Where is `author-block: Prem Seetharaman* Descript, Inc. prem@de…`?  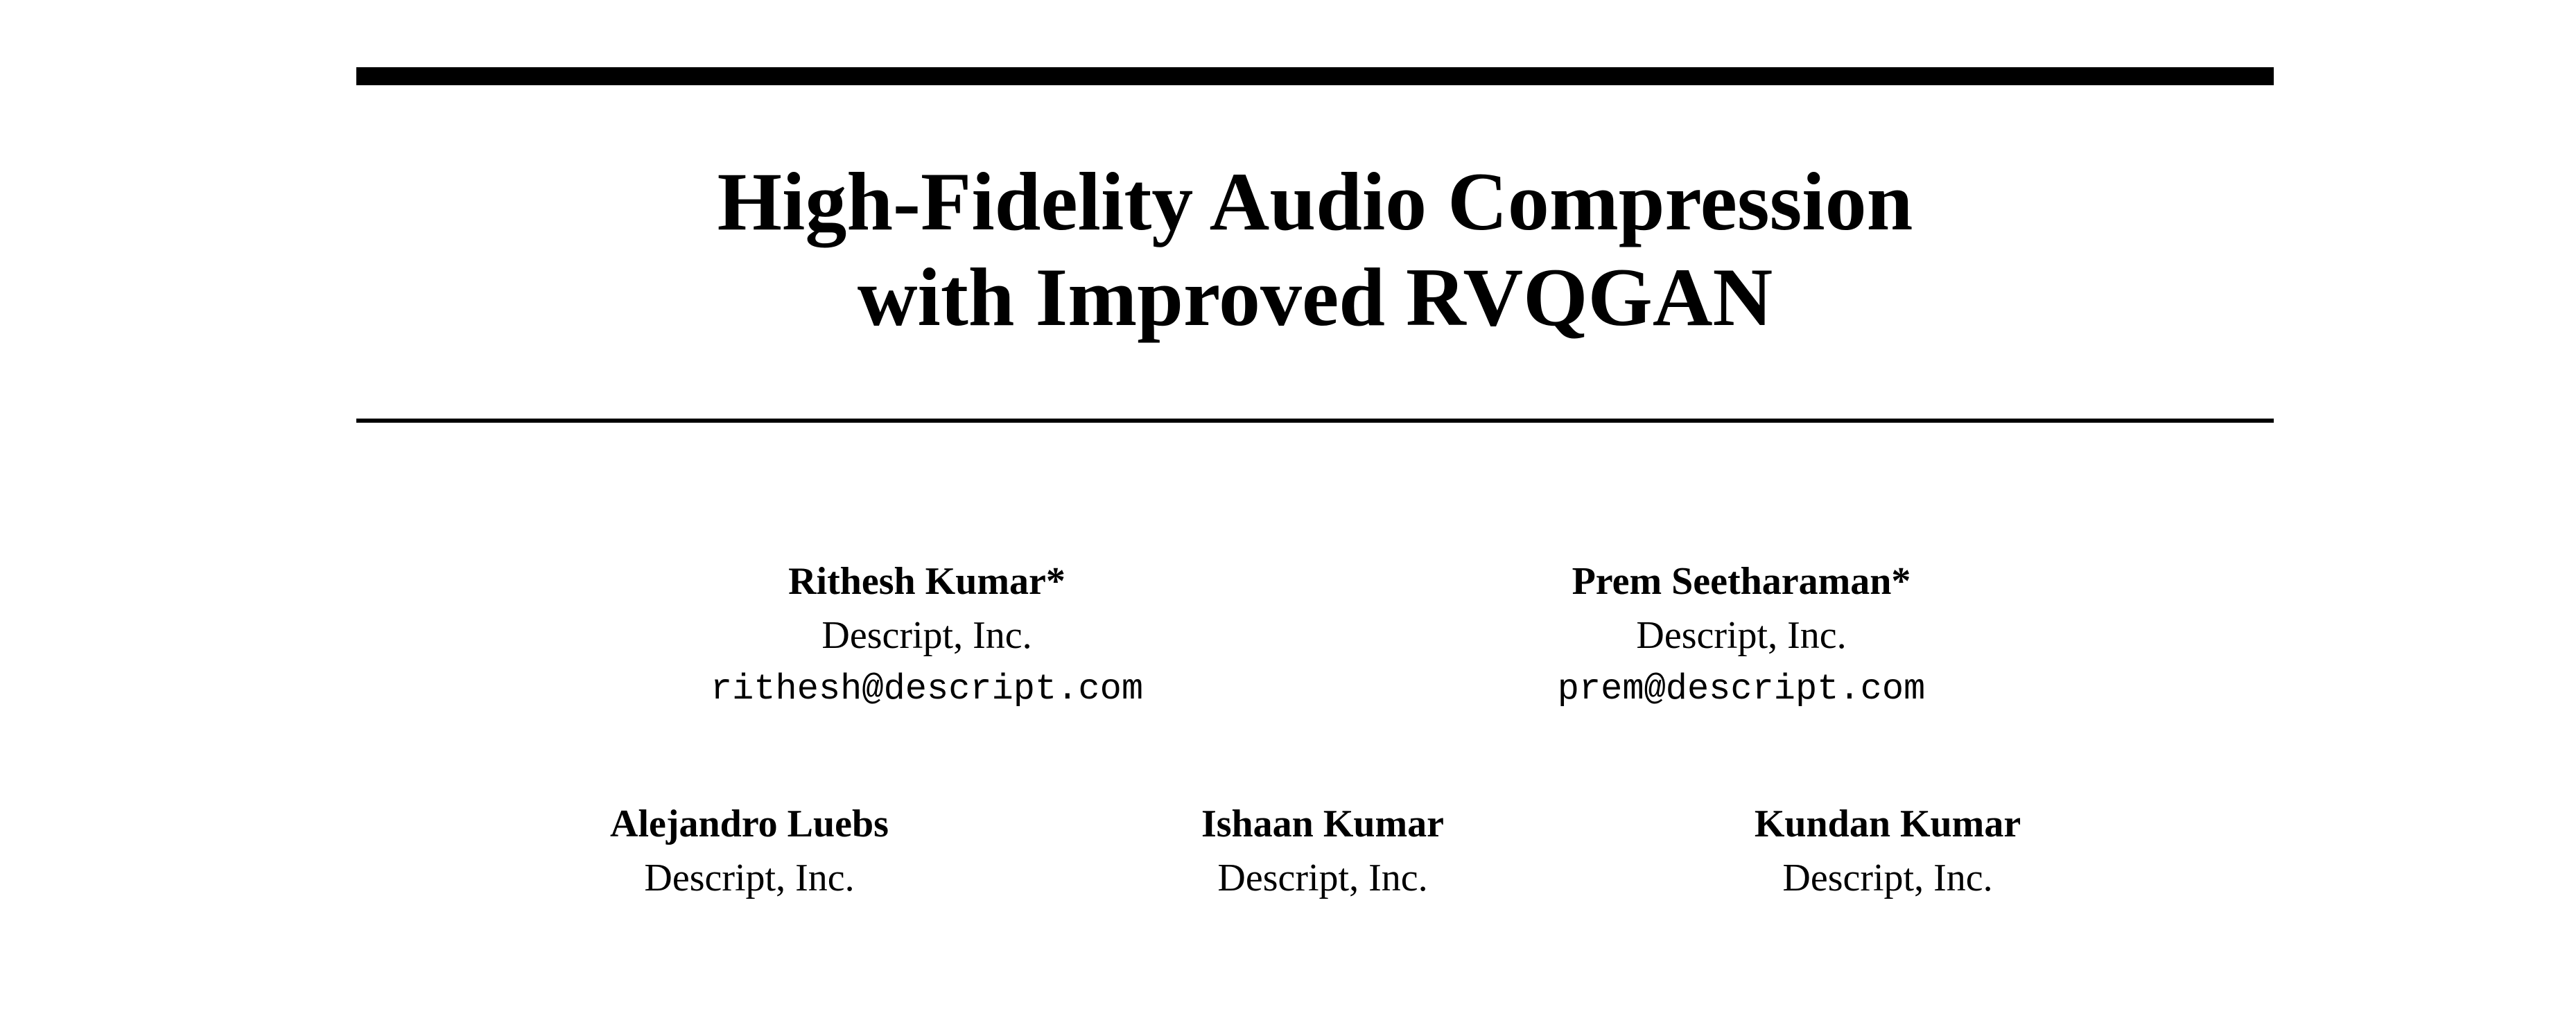 author-block: Prem Seetharaman* Descript, Inc. prem@de… is located at coordinates (1741, 635).